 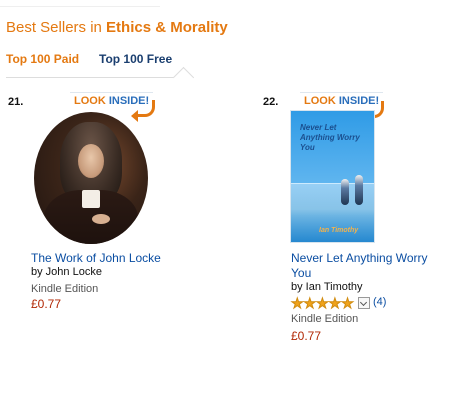 What do you see at coordinates (91, 199) in the screenshot?
I see `portrait-collar` at bounding box center [91, 199].